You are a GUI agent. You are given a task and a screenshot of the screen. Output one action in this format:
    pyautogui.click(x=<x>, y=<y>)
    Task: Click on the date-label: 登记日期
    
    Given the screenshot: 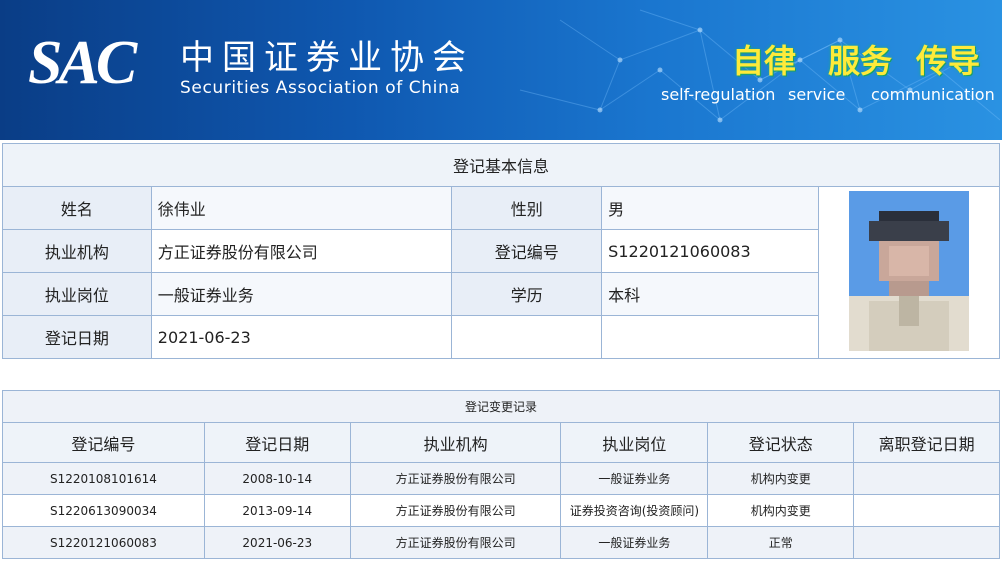 What is the action you would take?
    pyautogui.click(x=77, y=337)
    